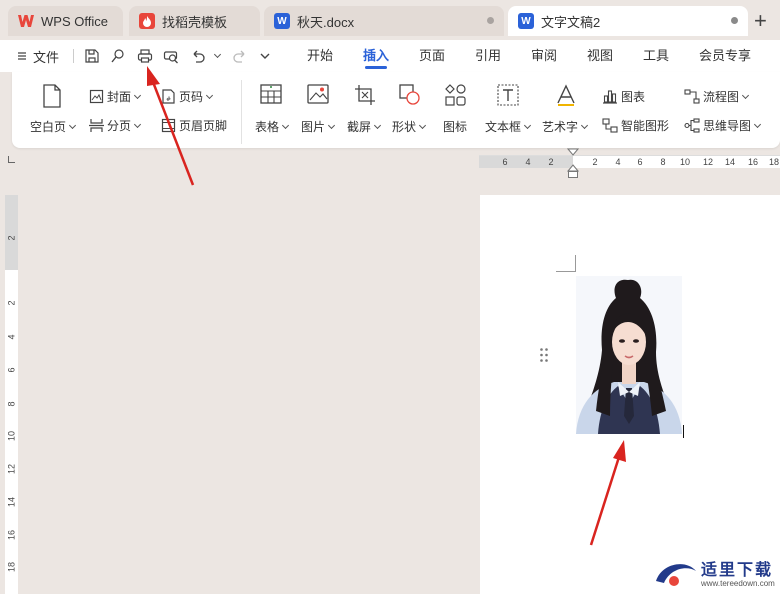  I want to click on print-preview-icon, so click(171, 56).